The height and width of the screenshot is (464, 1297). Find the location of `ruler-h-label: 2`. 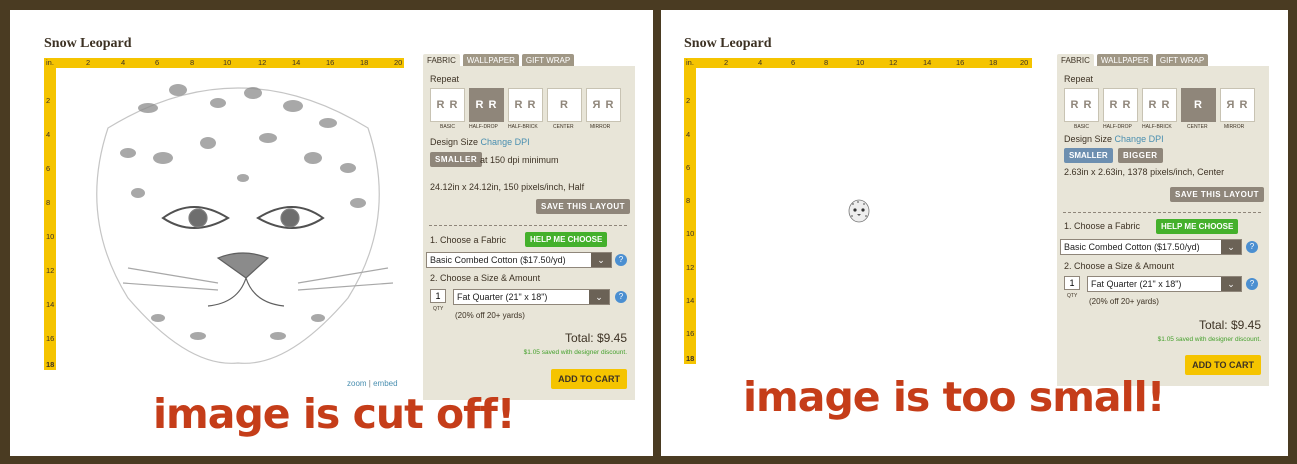

ruler-h-label: 2 is located at coordinates (88, 62).